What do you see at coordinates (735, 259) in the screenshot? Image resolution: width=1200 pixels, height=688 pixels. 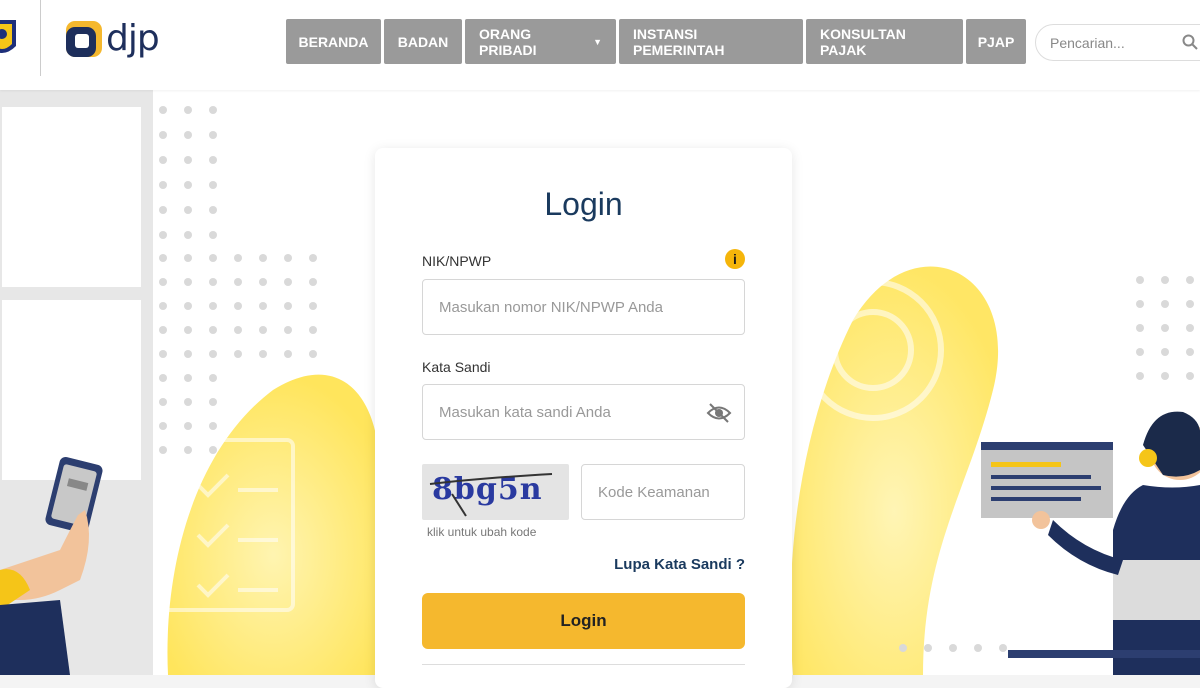 I see `info-icon: i` at bounding box center [735, 259].